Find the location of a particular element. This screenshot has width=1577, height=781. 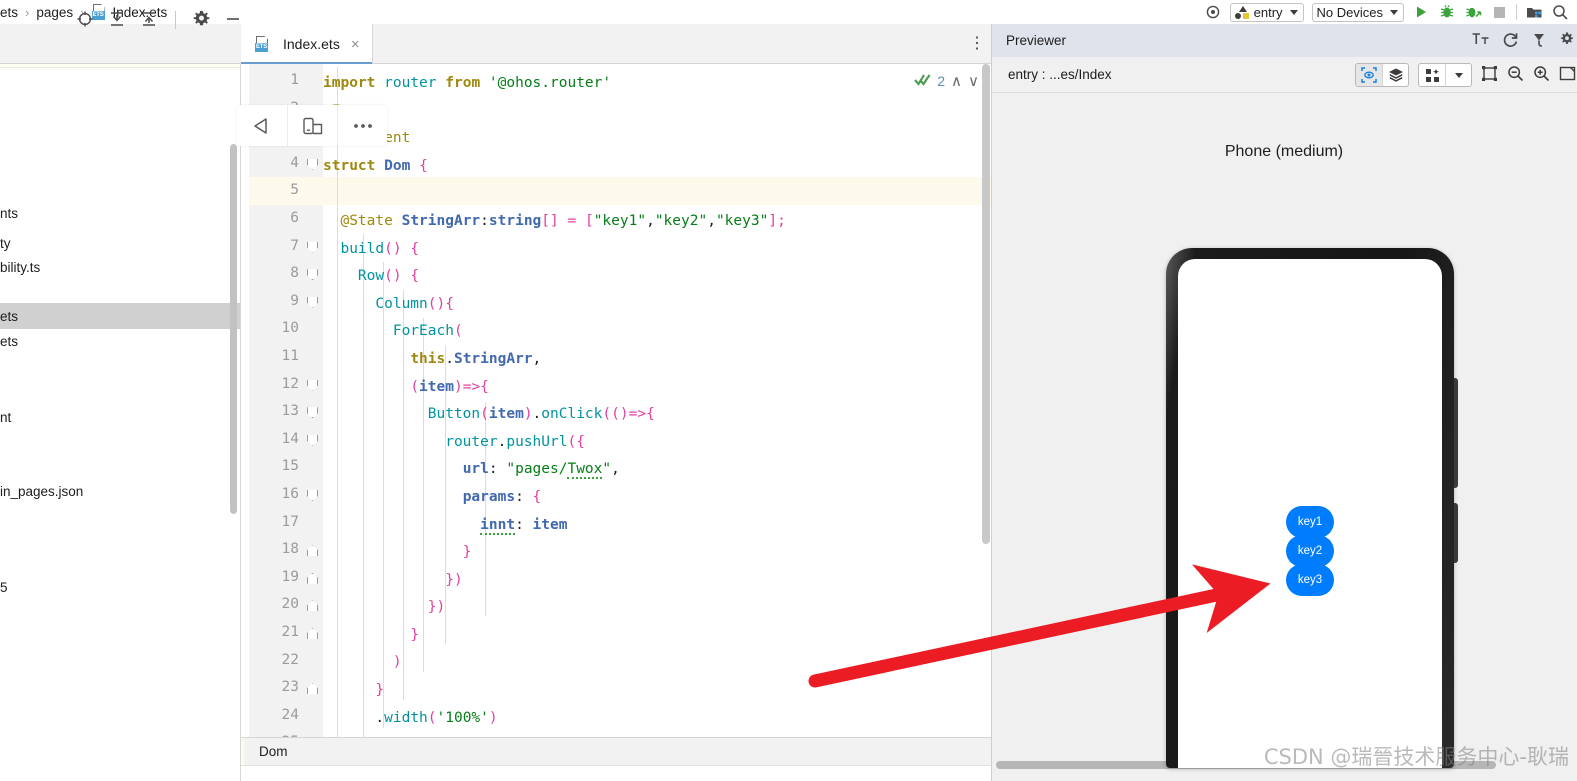

close-icon: × is located at coordinates (355, 44).